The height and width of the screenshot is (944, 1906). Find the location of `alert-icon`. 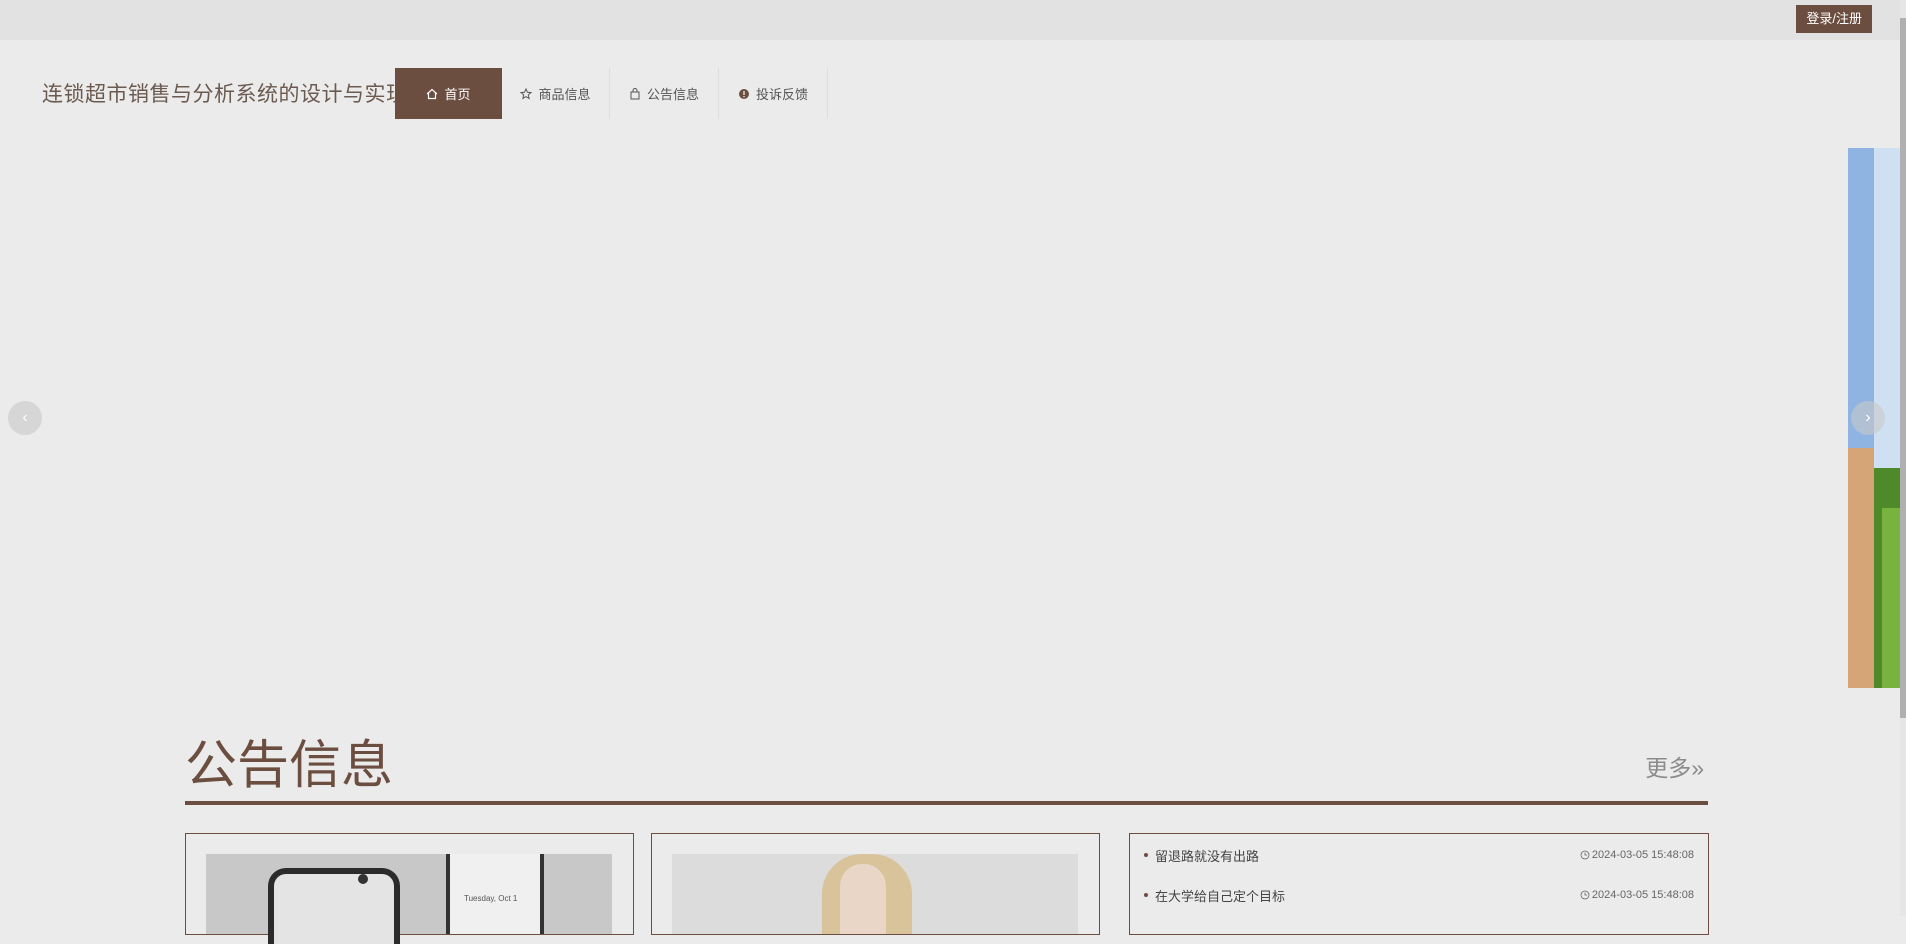

alert-icon is located at coordinates (743, 93).